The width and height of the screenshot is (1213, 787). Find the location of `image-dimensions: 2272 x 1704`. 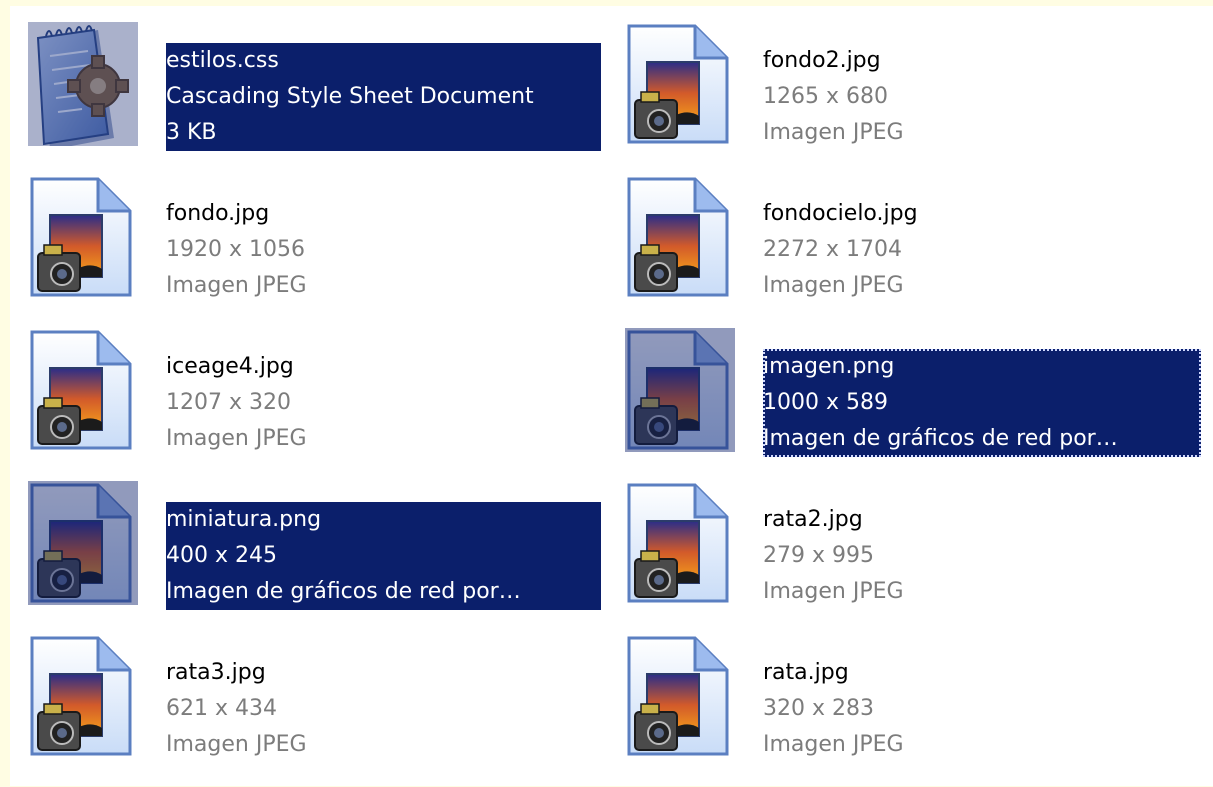

image-dimensions: 2272 x 1704 is located at coordinates (832, 249).